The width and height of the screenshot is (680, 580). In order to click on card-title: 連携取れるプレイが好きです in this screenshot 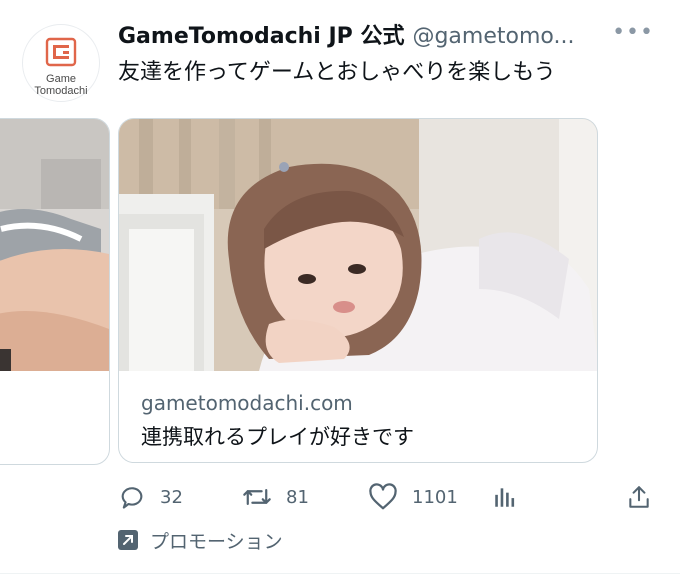, I will do `click(277, 436)`.